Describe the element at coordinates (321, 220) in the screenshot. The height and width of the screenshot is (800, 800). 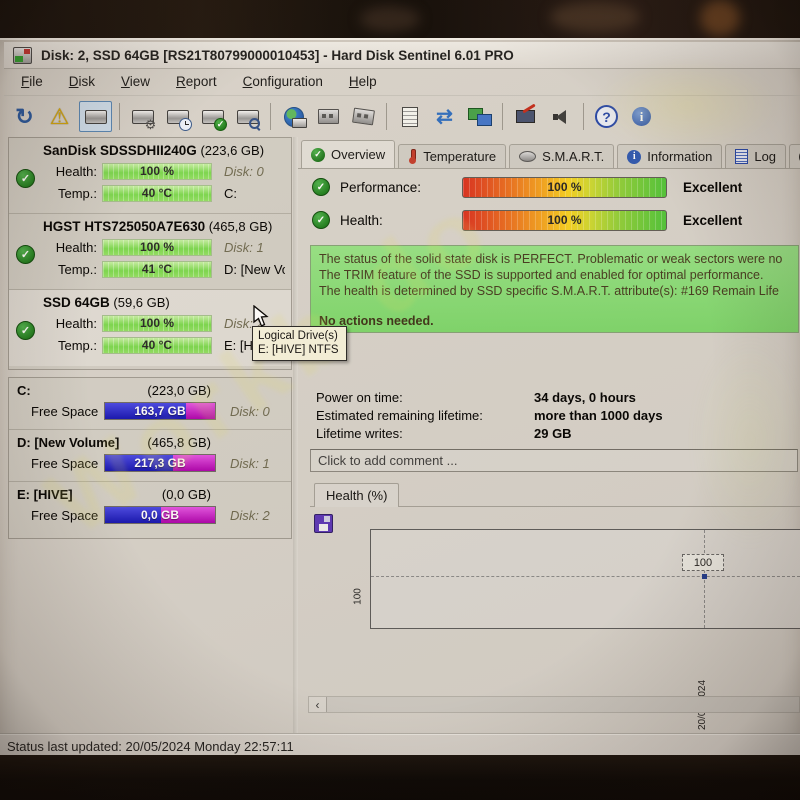
I see `check-icon: ✓` at that location.